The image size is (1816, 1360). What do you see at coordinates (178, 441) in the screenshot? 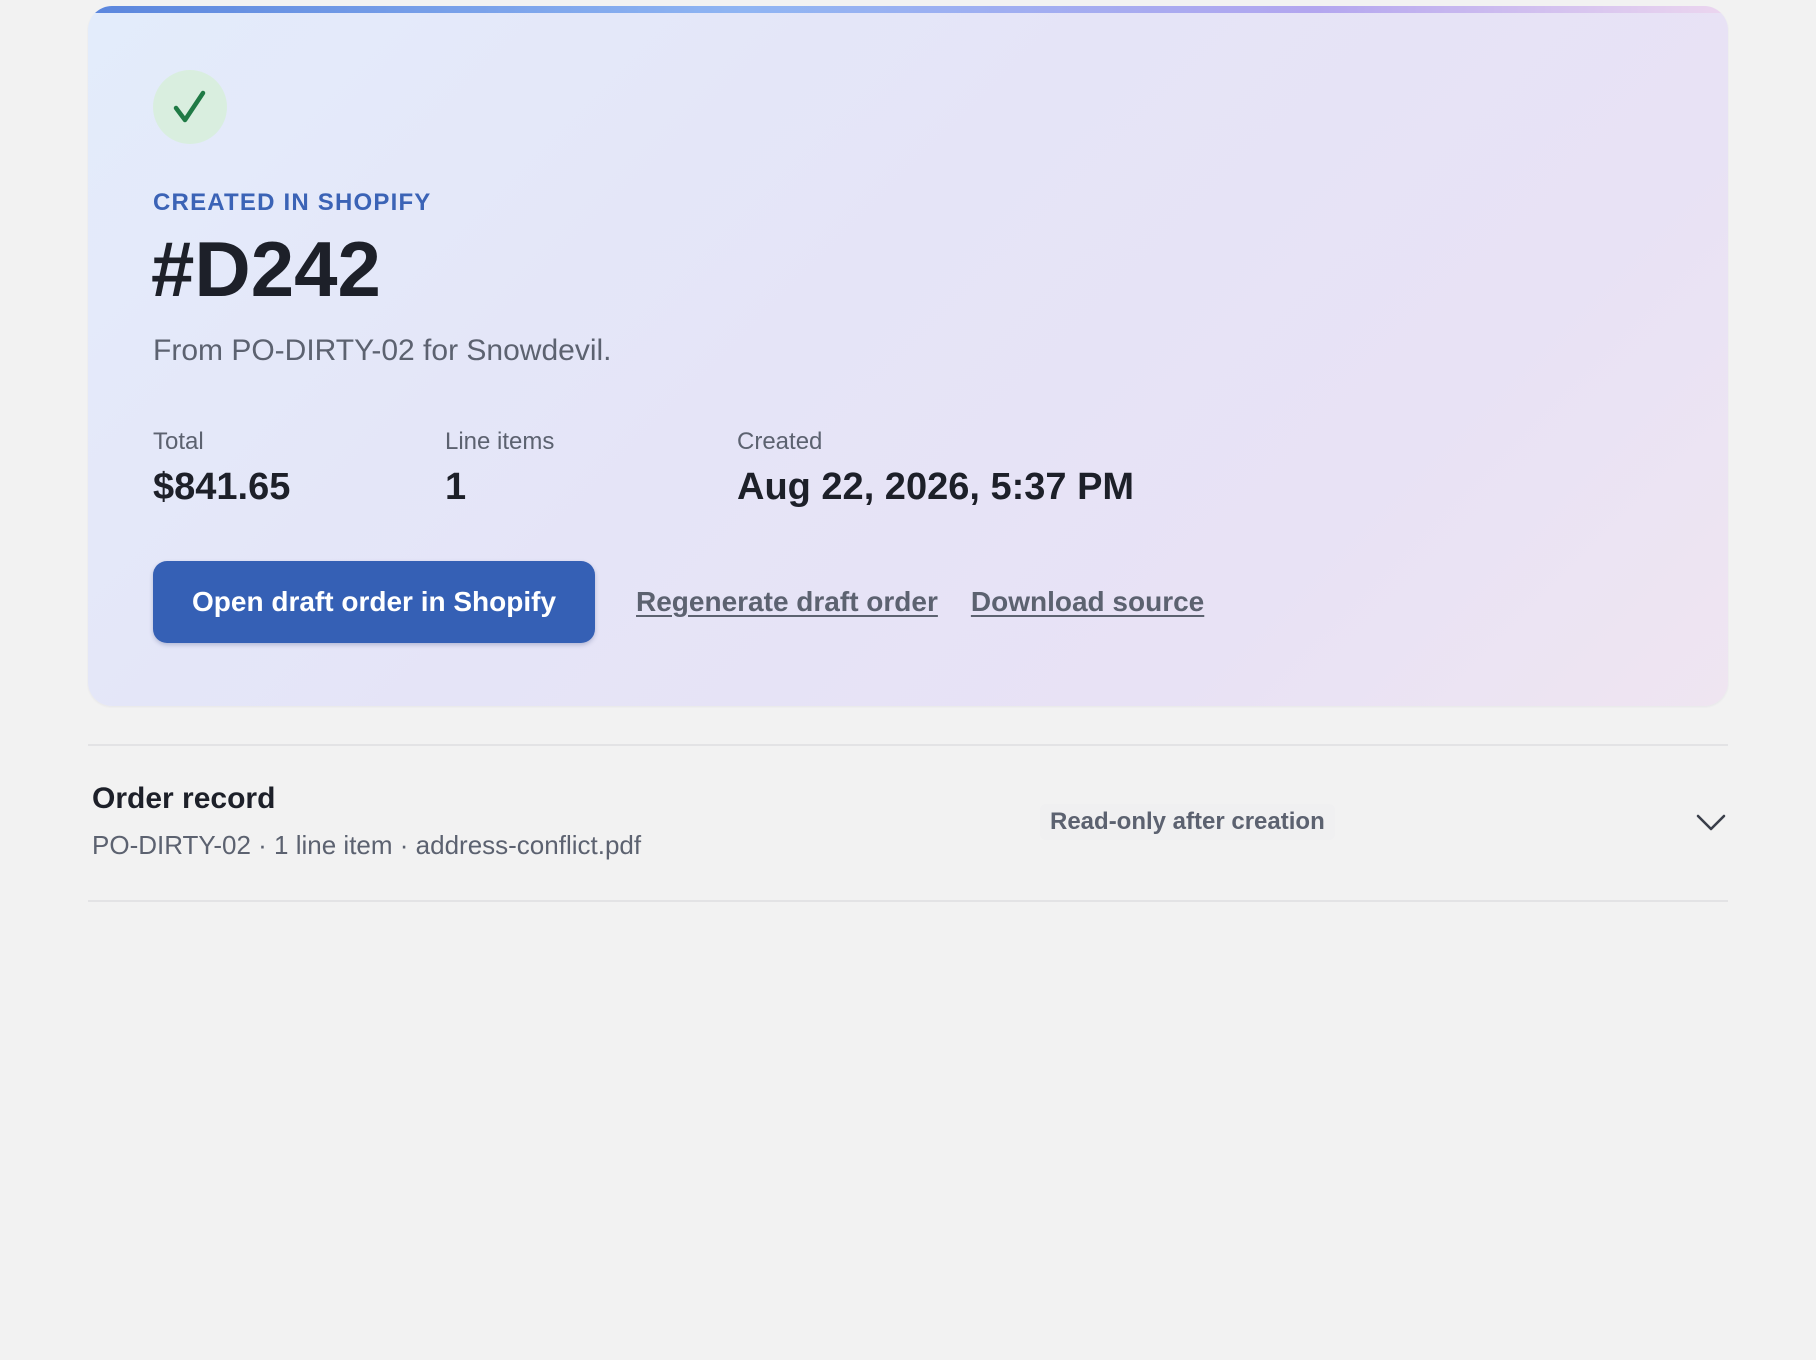
I see `stat-total-label: Total` at bounding box center [178, 441].